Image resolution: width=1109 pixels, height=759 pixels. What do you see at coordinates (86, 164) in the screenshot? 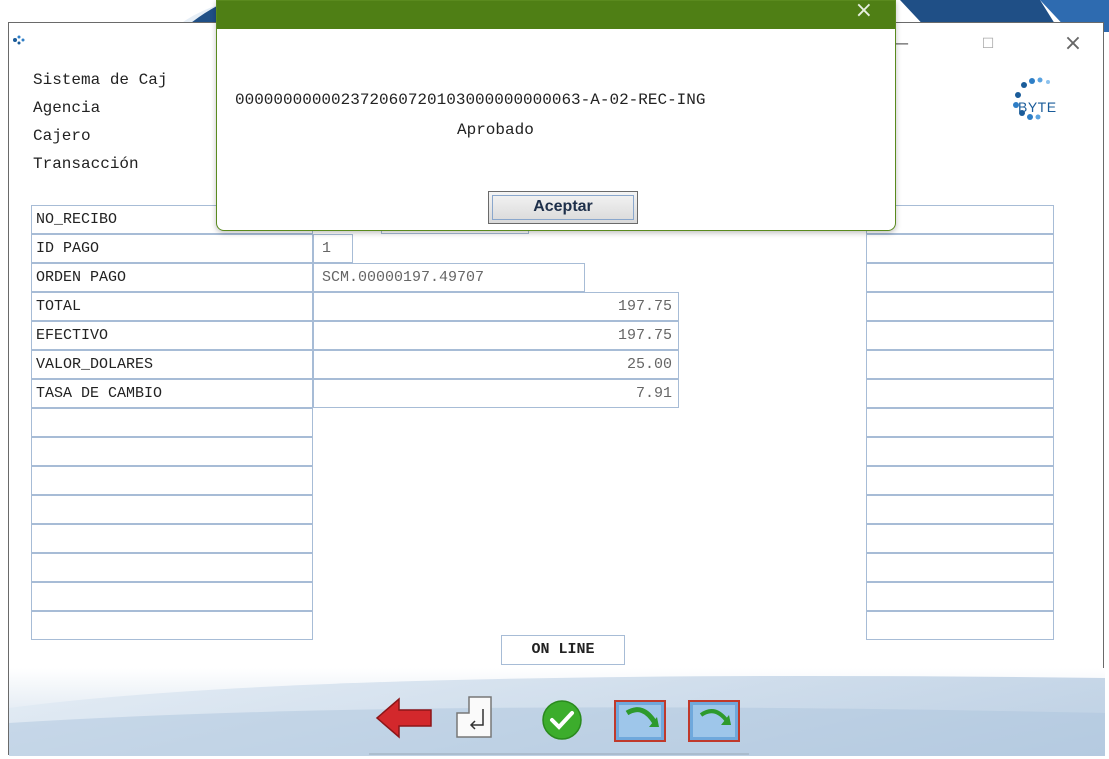
I see `transaction-label: Transacción` at bounding box center [86, 164].